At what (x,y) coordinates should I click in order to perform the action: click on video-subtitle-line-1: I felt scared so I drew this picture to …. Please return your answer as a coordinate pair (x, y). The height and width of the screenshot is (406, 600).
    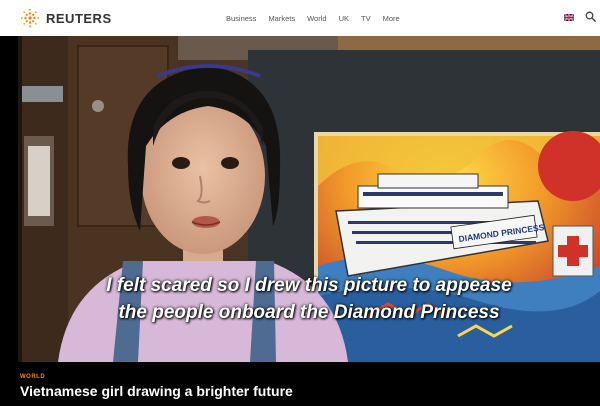
    Looking at the image, I should click on (309, 285).